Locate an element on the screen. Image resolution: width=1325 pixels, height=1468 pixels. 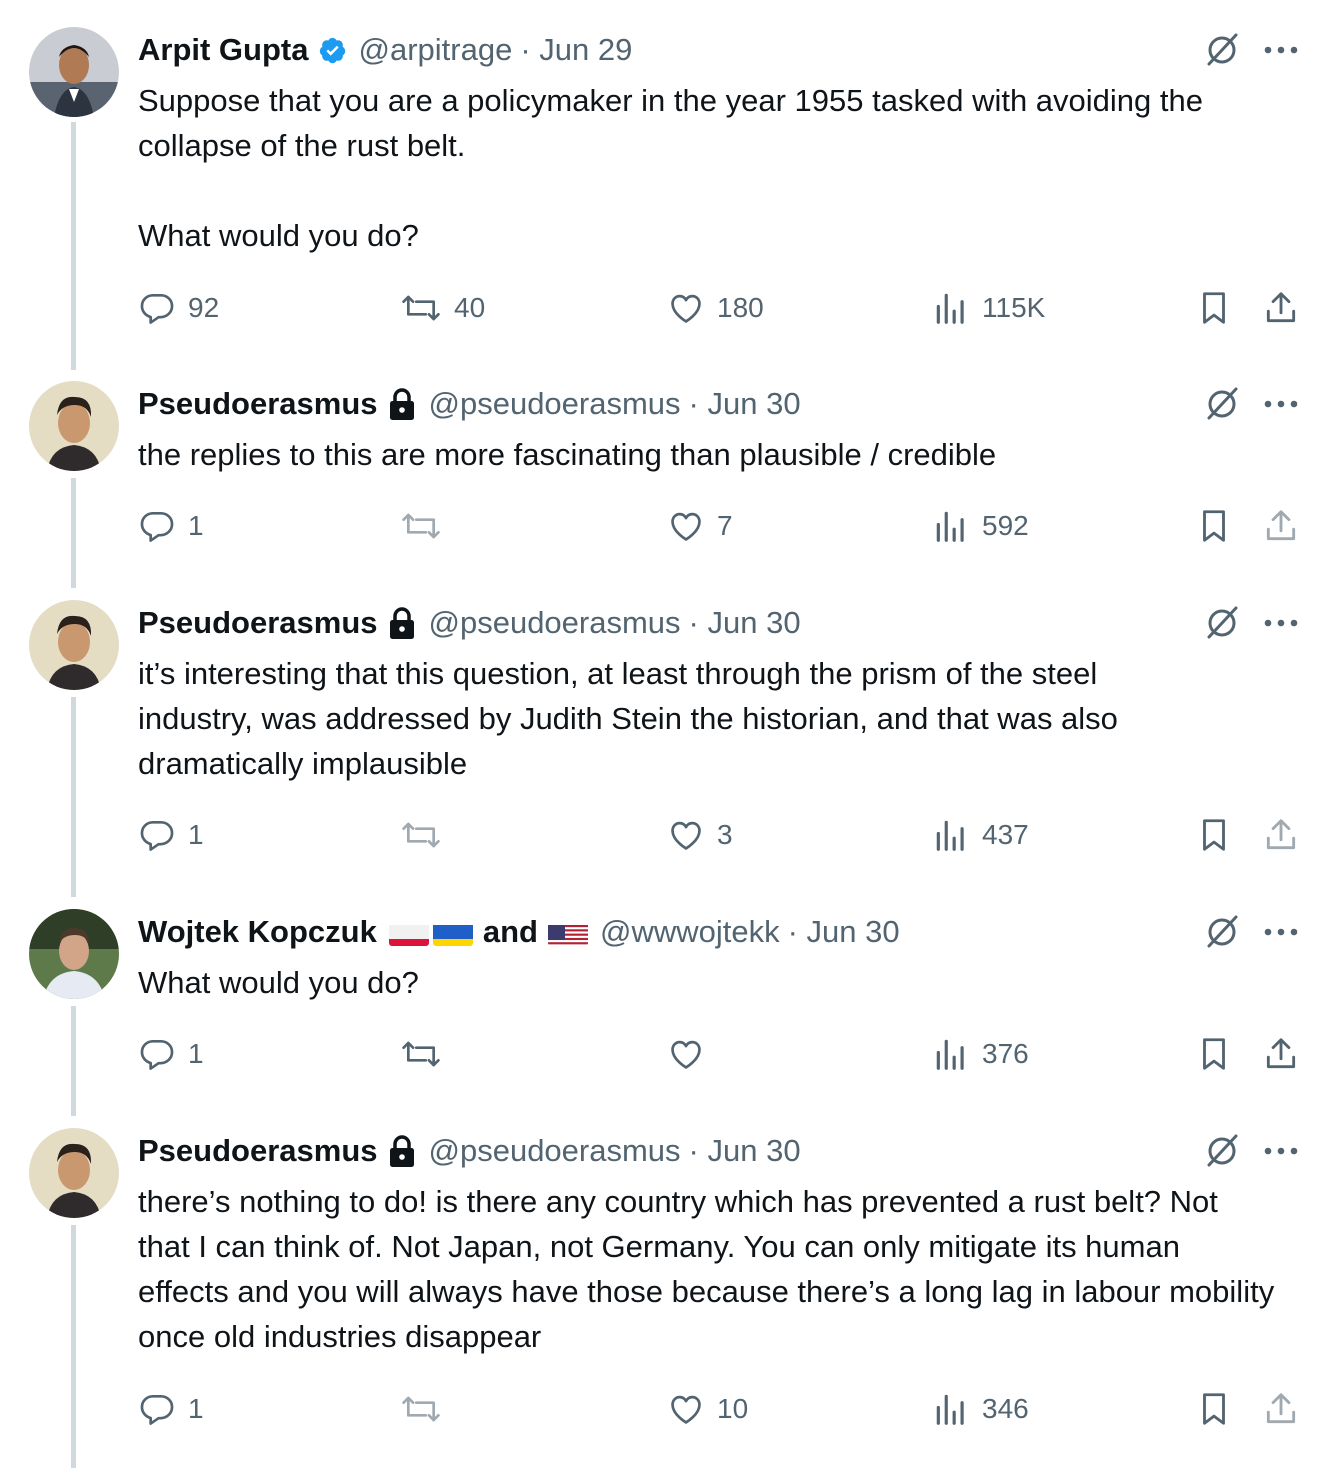
views-button: 437 is located at coordinates (980, 835).